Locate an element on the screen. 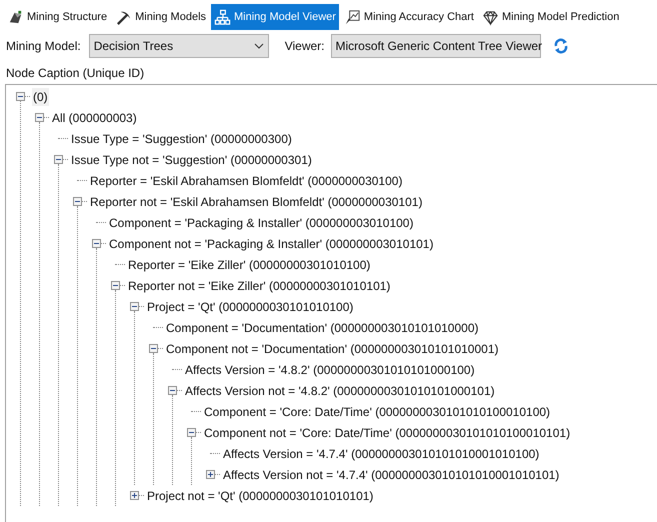  refresh-icon is located at coordinates (560, 46).